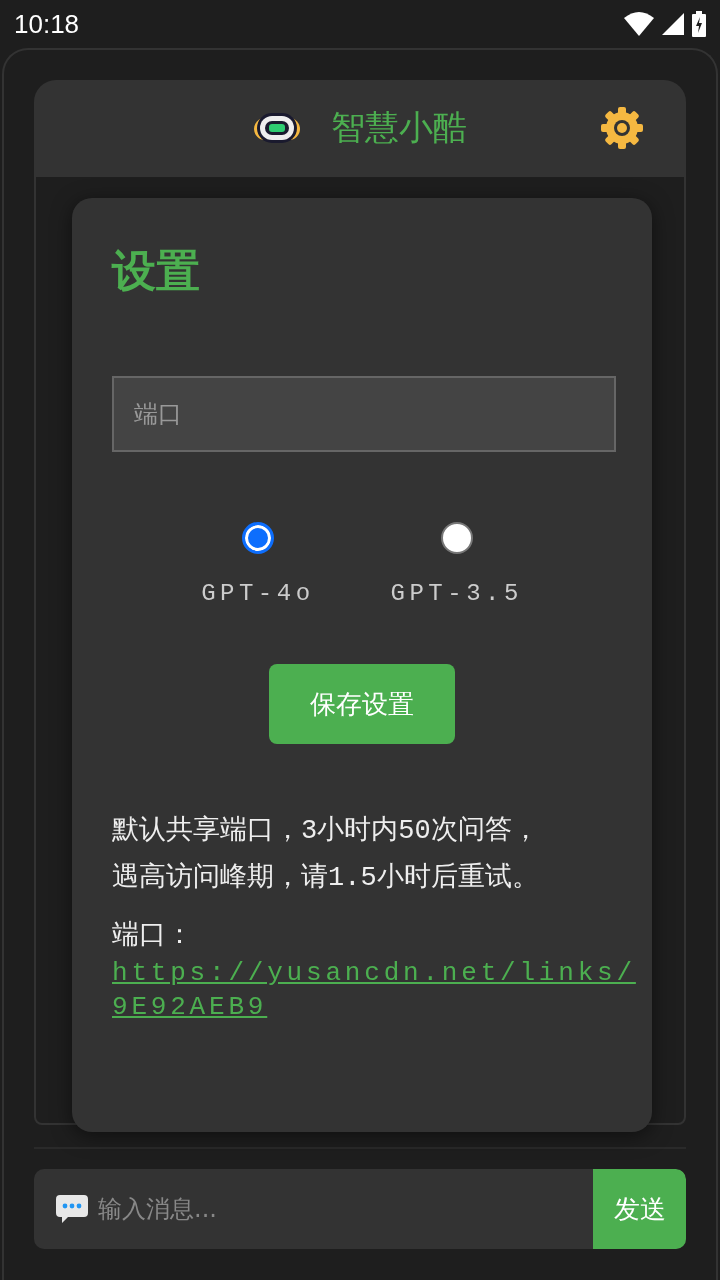 The image size is (720, 1280). Describe the element at coordinates (153, 936) in the screenshot. I see `port-label: 端口：` at that location.